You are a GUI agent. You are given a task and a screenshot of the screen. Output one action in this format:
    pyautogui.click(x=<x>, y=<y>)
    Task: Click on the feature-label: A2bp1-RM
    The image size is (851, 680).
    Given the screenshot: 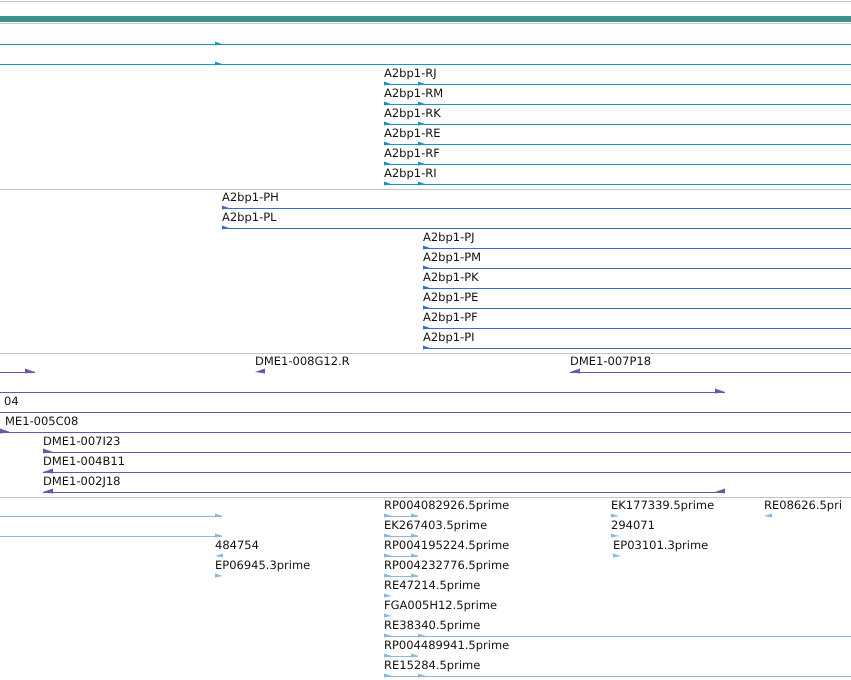 What is the action you would take?
    pyautogui.click(x=414, y=93)
    